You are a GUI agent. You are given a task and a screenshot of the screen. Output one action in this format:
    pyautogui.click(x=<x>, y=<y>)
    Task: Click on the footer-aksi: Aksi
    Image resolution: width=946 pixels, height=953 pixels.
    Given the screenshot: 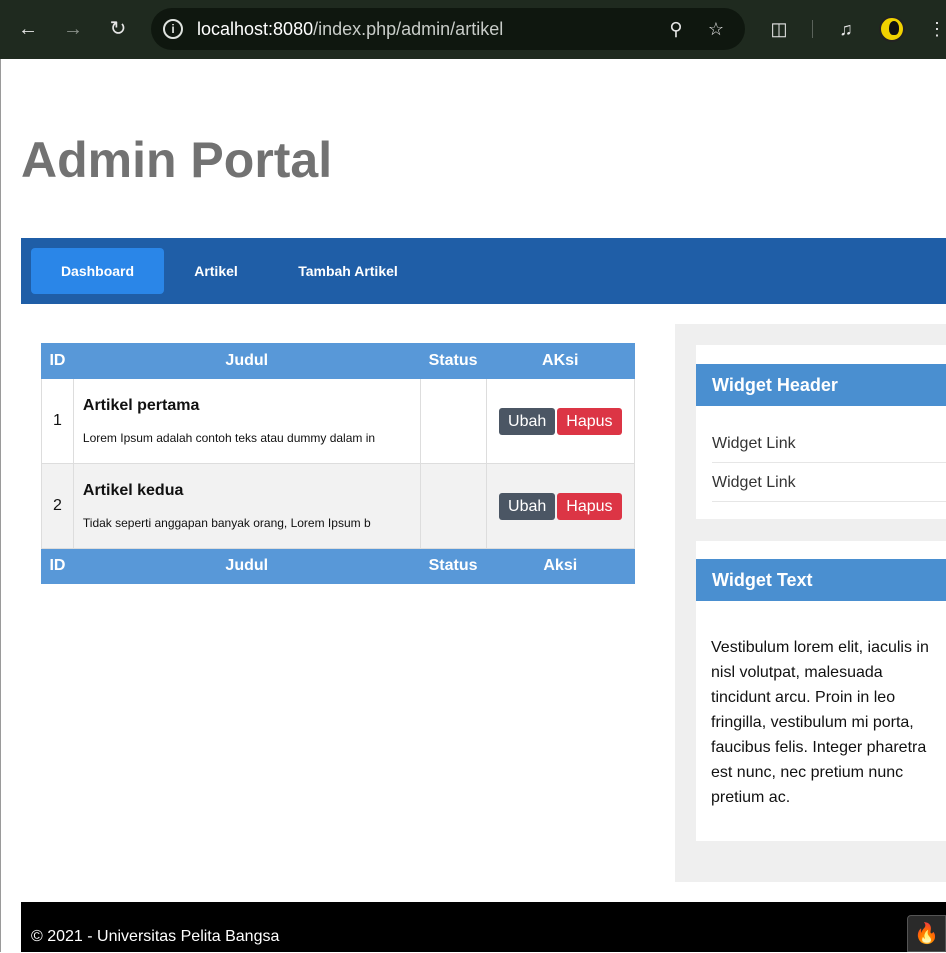 What is the action you would take?
    pyautogui.click(x=560, y=566)
    